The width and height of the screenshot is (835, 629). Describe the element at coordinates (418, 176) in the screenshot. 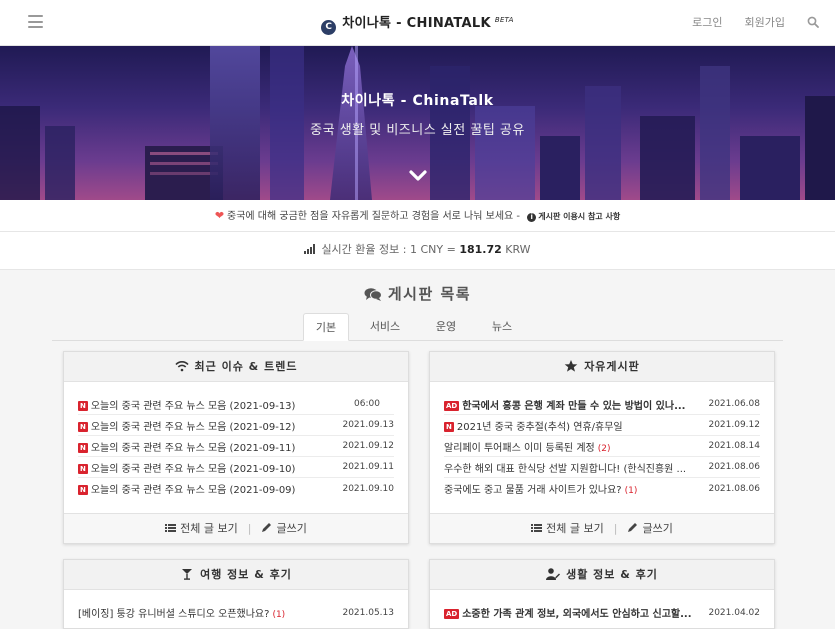

I see `chevron-down-icon` at that location.